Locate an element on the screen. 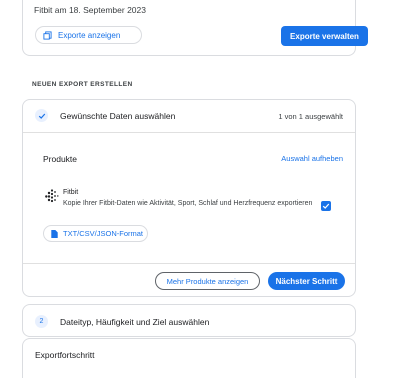 The height and width of the screenshot is (378, 399). copy-icon is located at coordinates (47, 35).